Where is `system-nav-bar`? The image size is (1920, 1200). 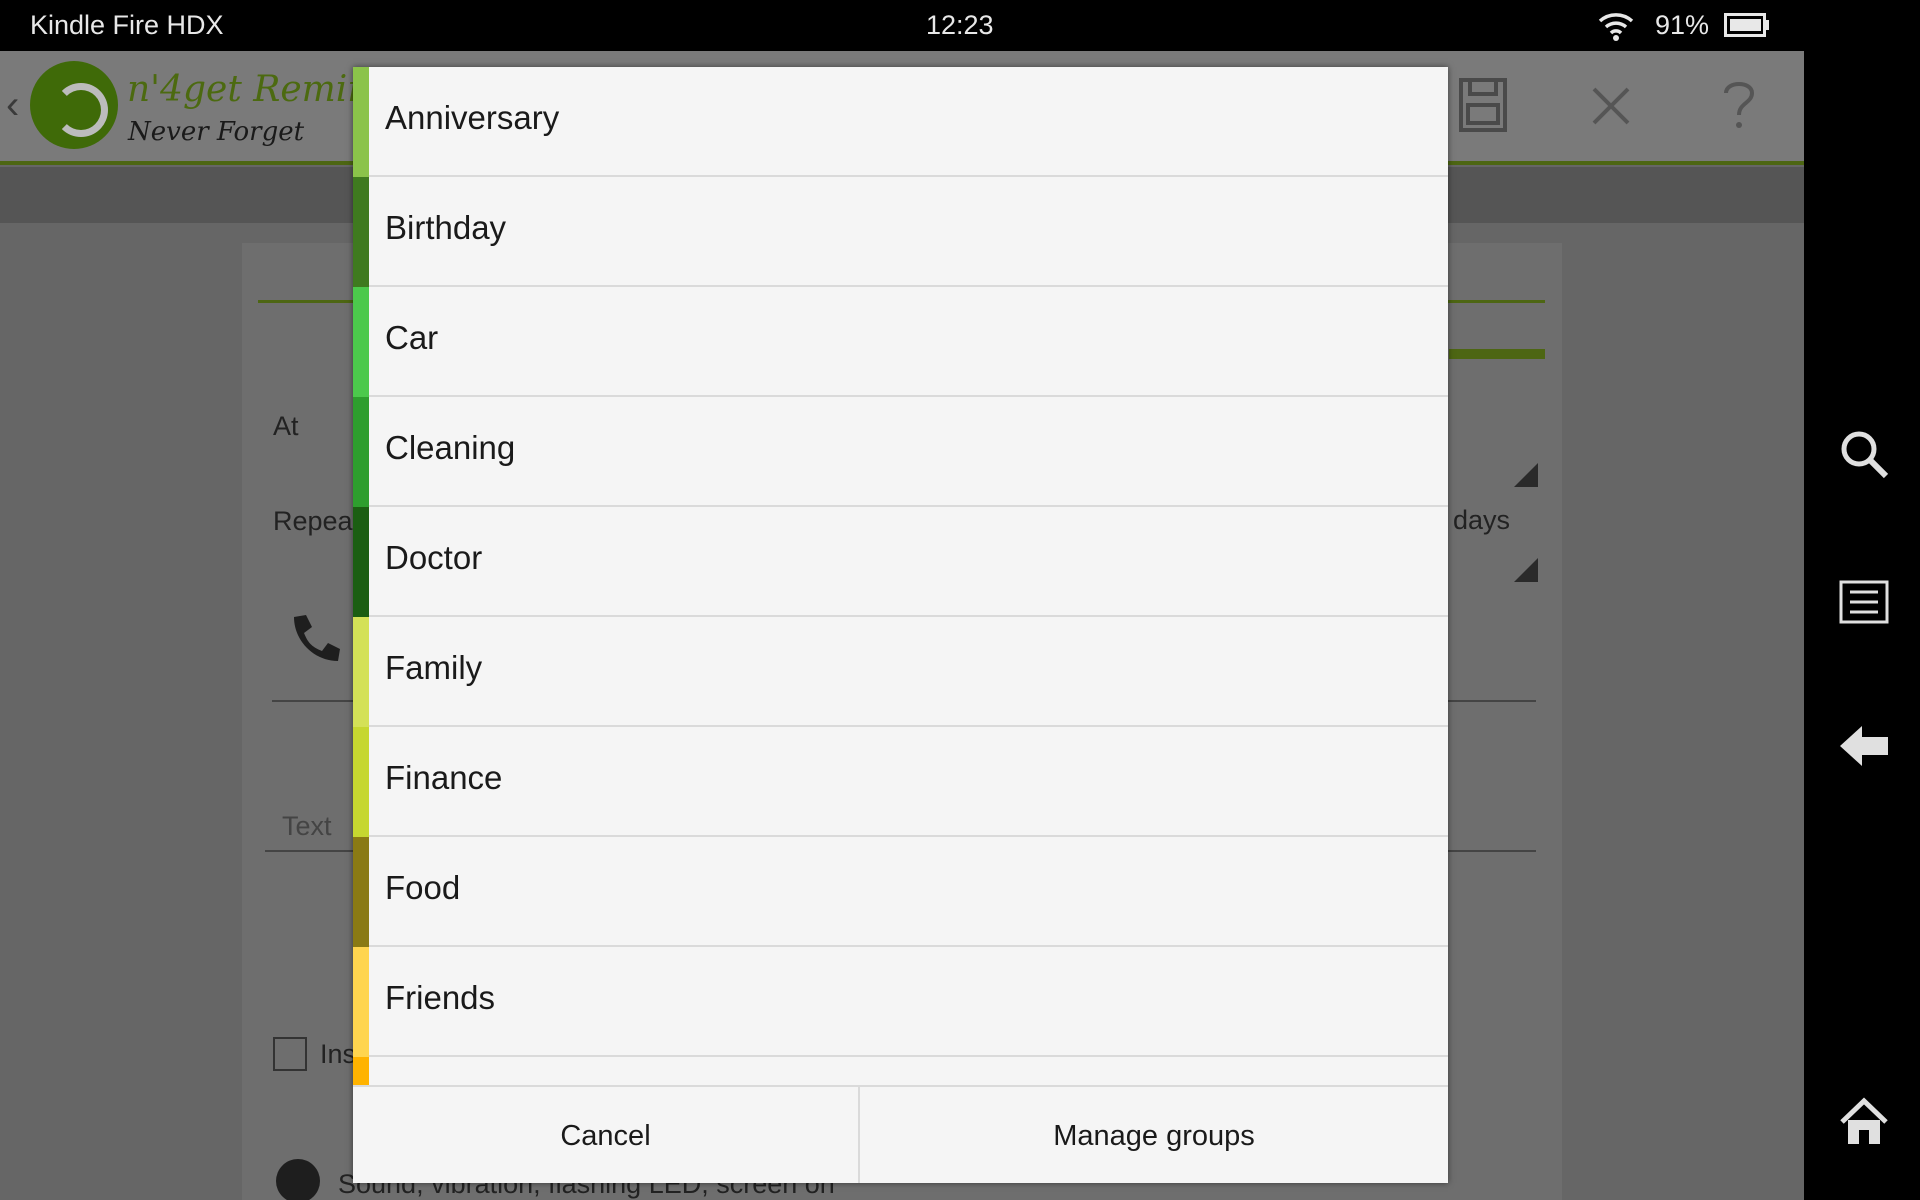 system-nav-bar is located at coordinates (1862, 600).